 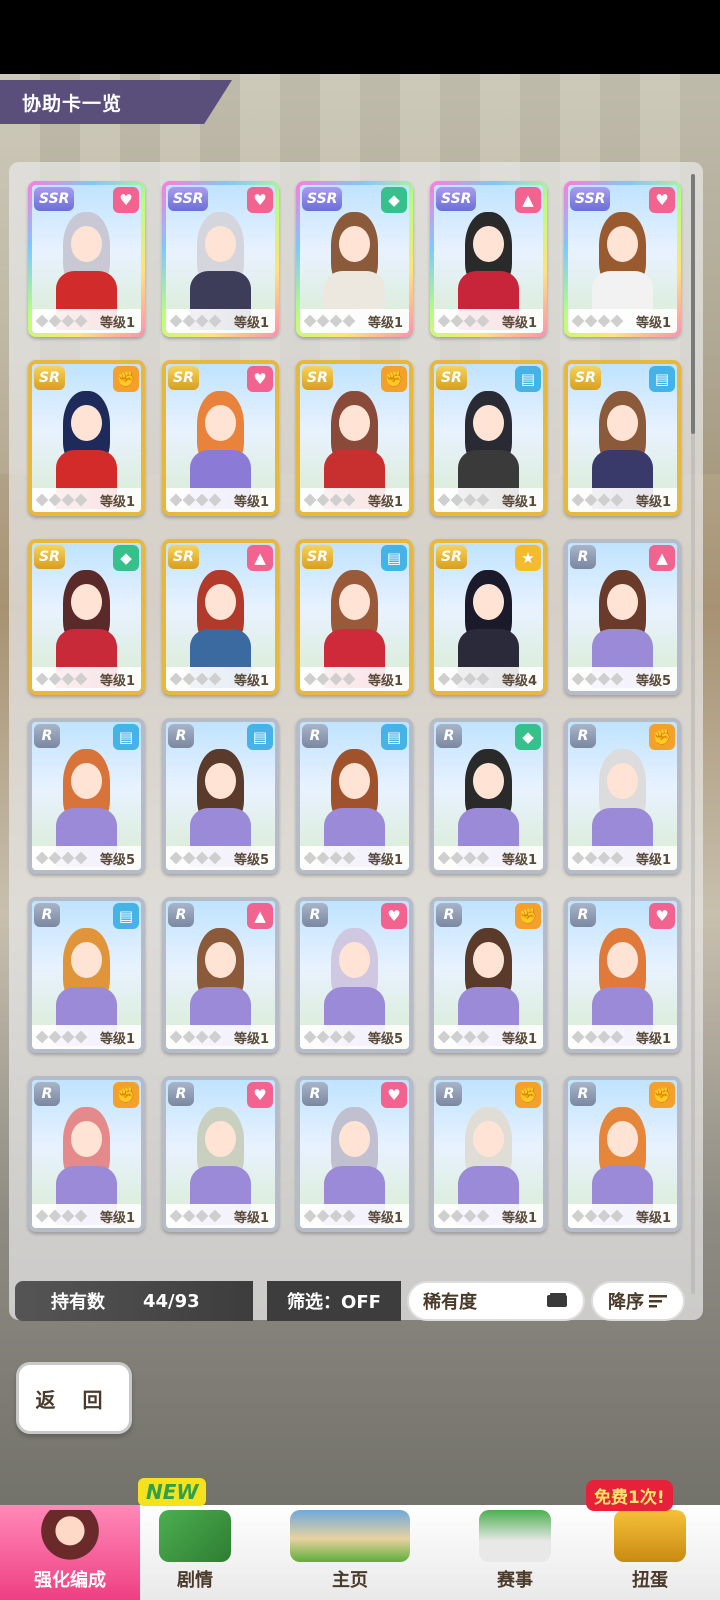 What do you see at coordinates (220, 617) in the screenshot?
I see `support-card: SR ▲ 等级1` at bounding box center [220, 617].